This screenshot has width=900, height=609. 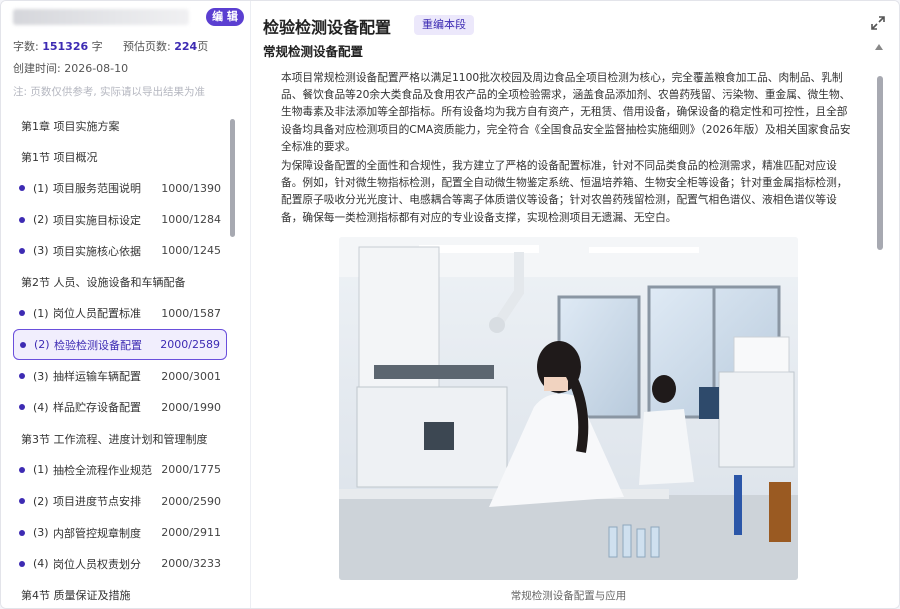 I want to click on toc-item: (2) 项目进度节点安排 2000/2590, so click(x=120, y=501).